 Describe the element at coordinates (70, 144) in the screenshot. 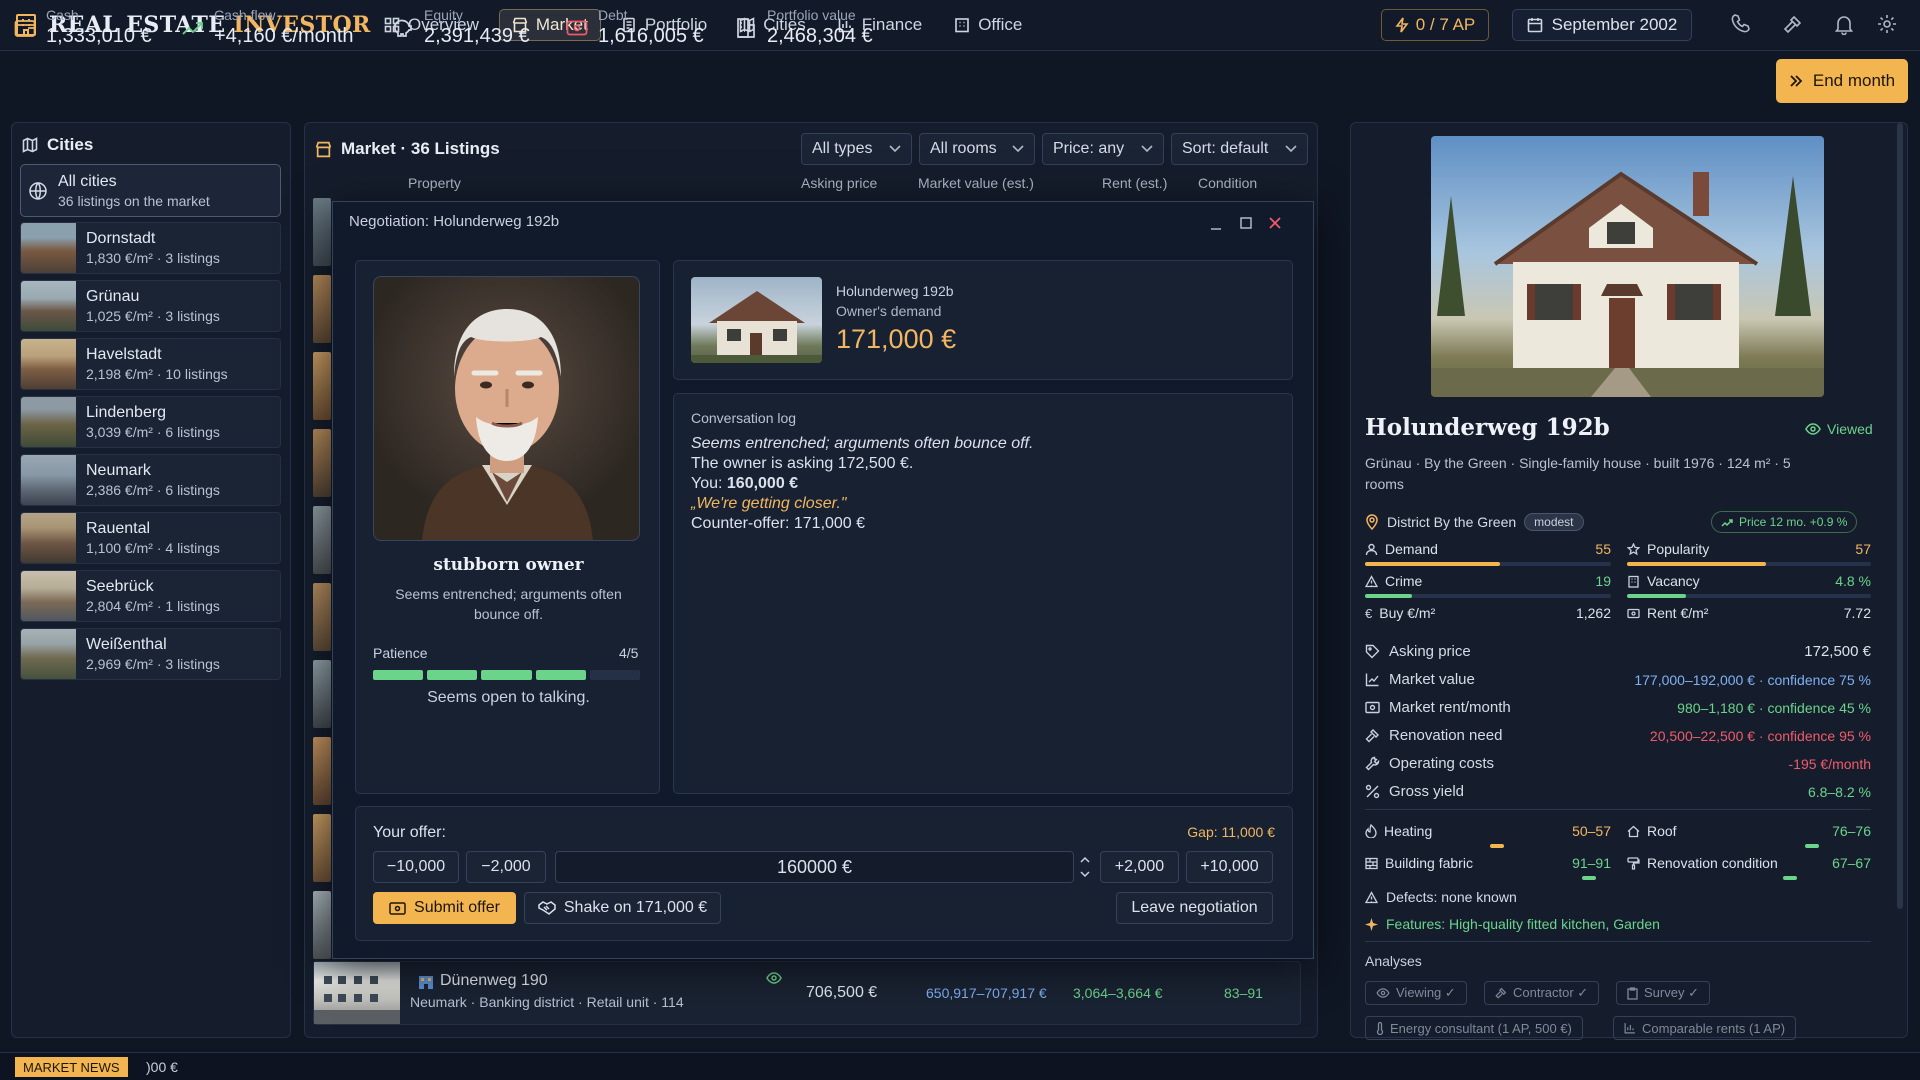

I see `cities-title-text: Cities` at that location.